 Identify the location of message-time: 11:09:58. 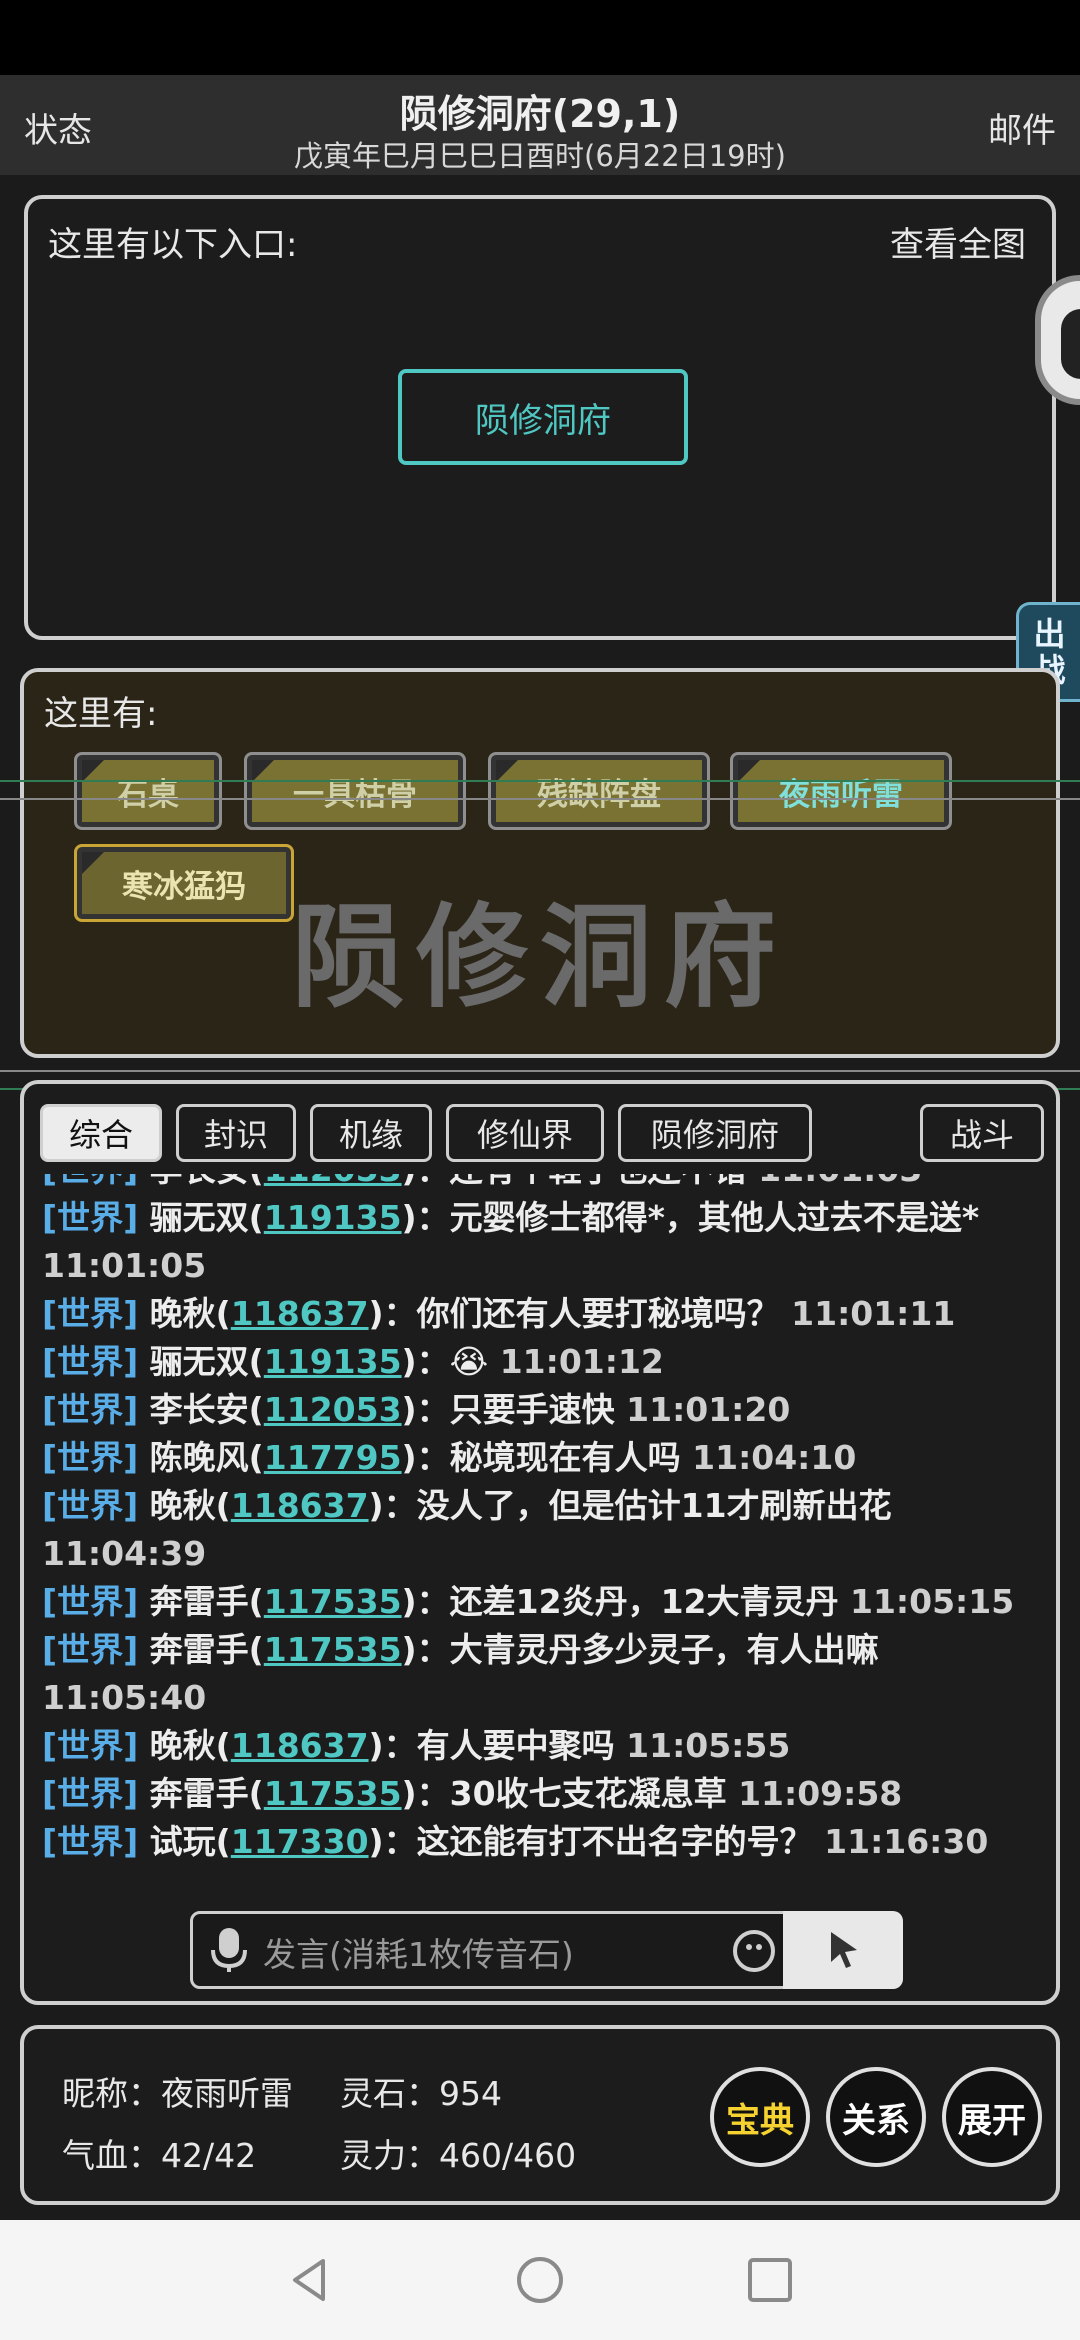
(820, 1793).